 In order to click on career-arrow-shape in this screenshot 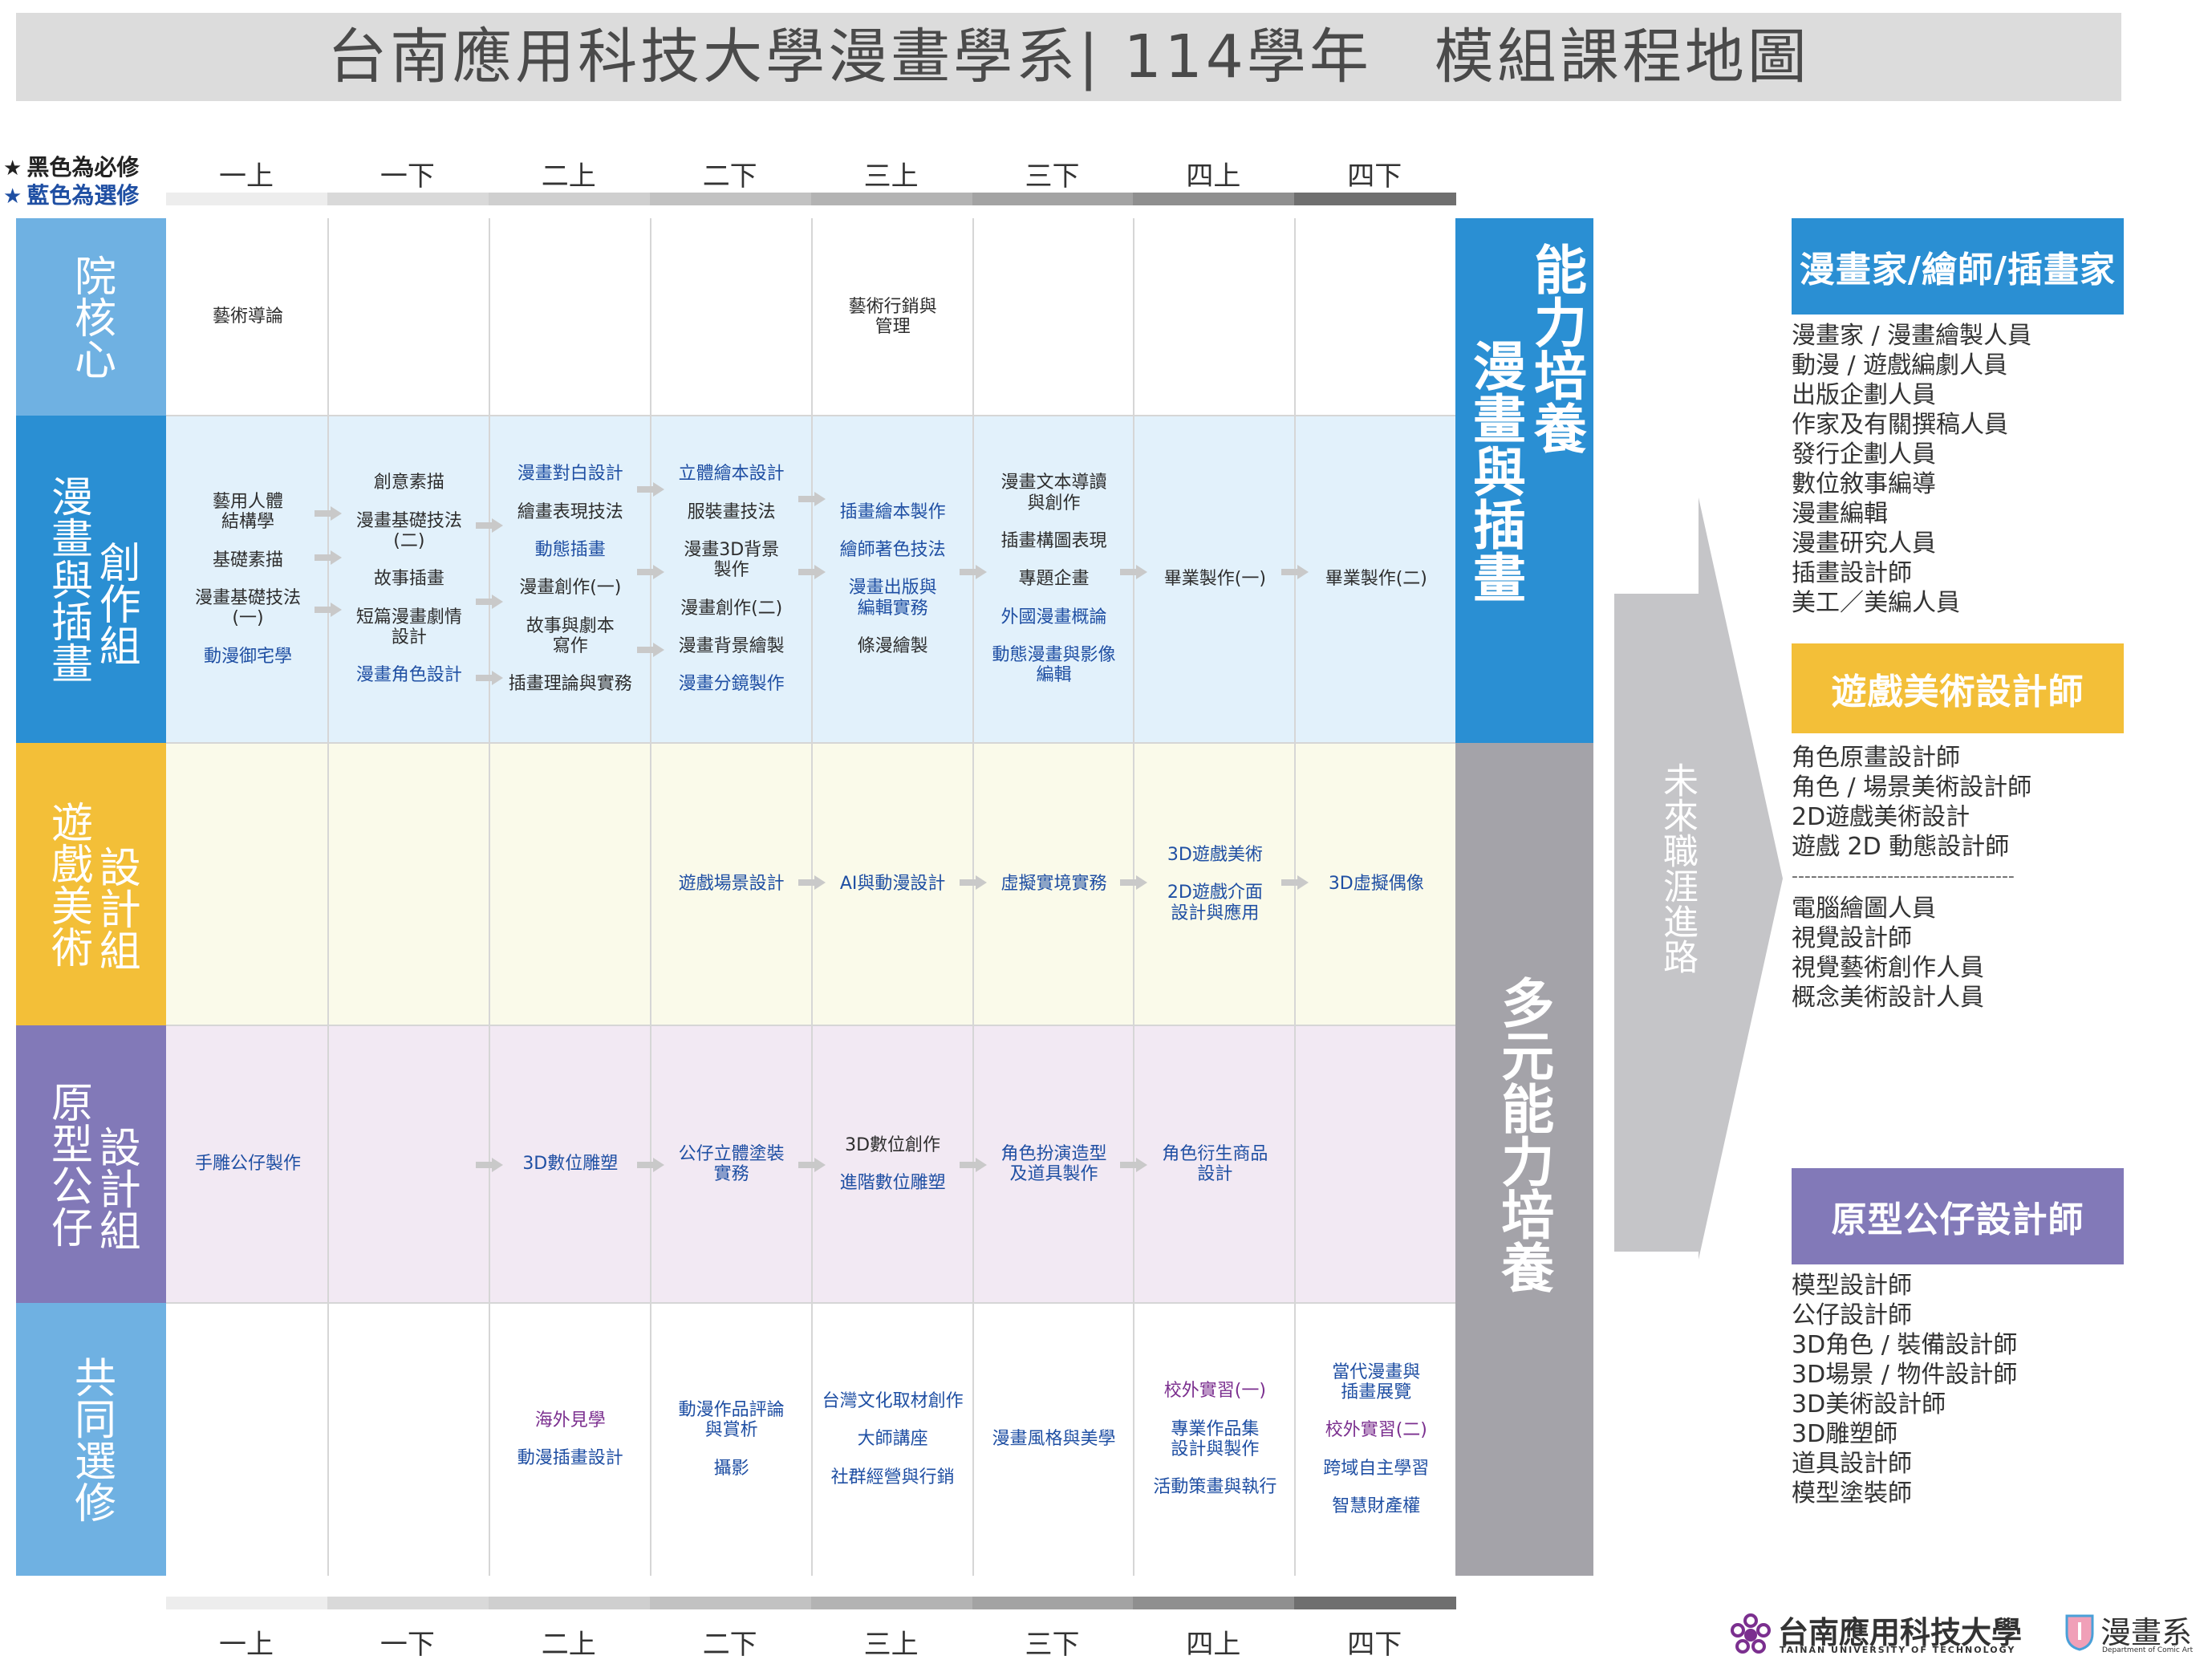, I will do `click(1698, 879)`.